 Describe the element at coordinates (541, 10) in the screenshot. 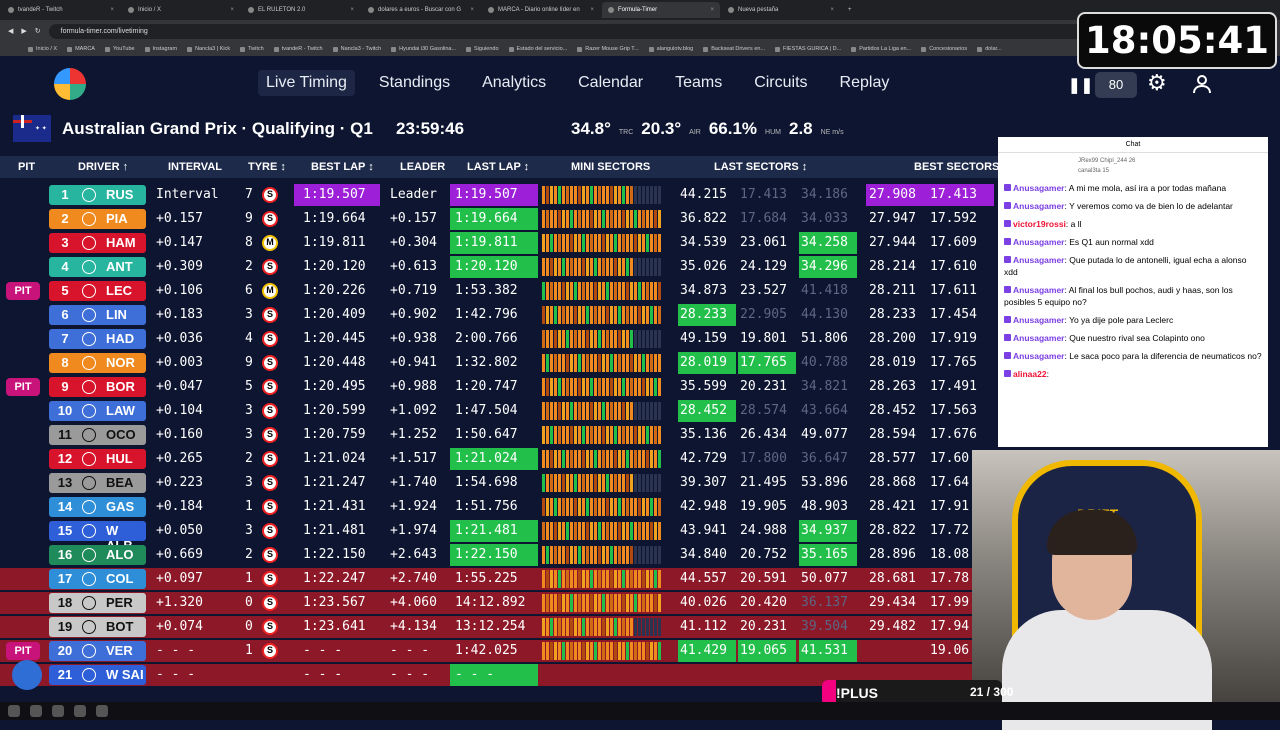

I see `browser-tab: MARCA - Diario online líder en ×` at that location.